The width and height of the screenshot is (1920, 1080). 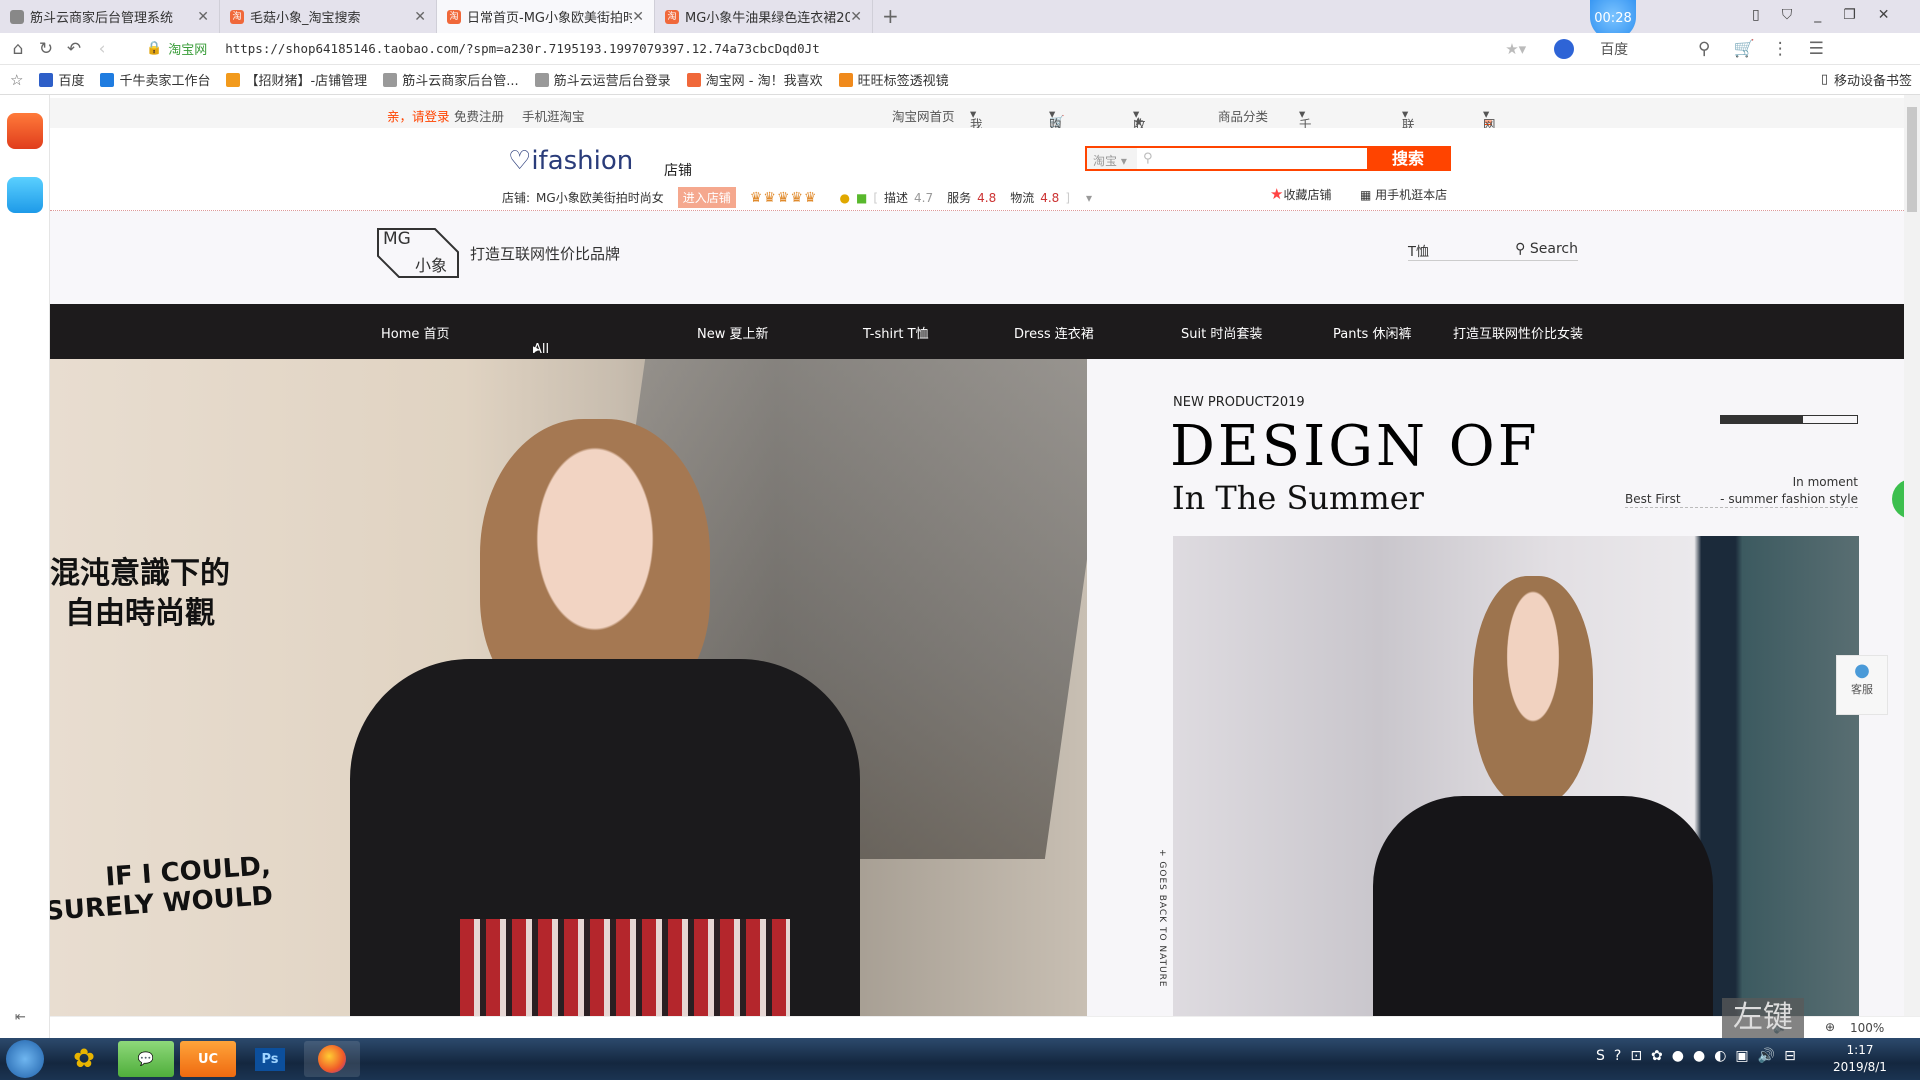 What do you see at coordinates (754, 79) in the screenshot?
I see `bookmark: 淘宝网 - 淘！我喜欢` at bounding box center [754, 79].